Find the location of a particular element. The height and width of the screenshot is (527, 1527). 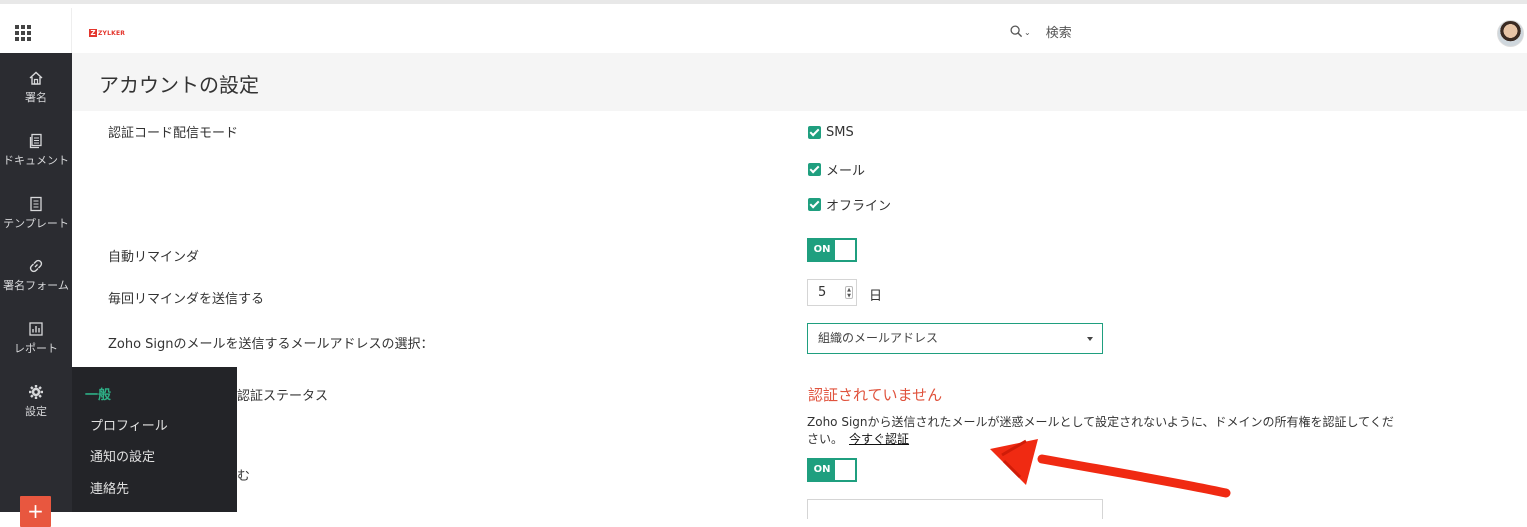

domain-status-value: 認証されていません is located at coordinates (875, 395).